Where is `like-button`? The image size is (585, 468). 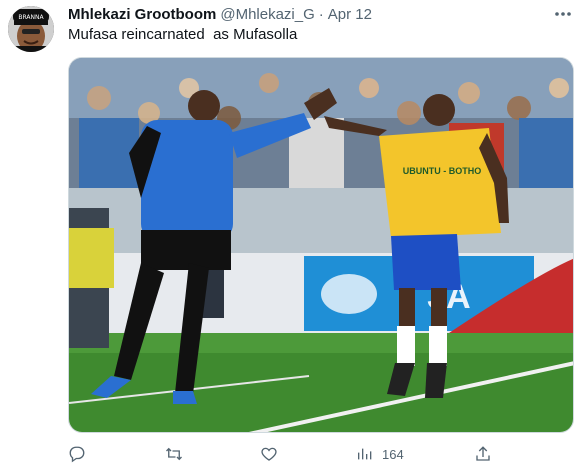
like-button is located at coordinates (269, 454).